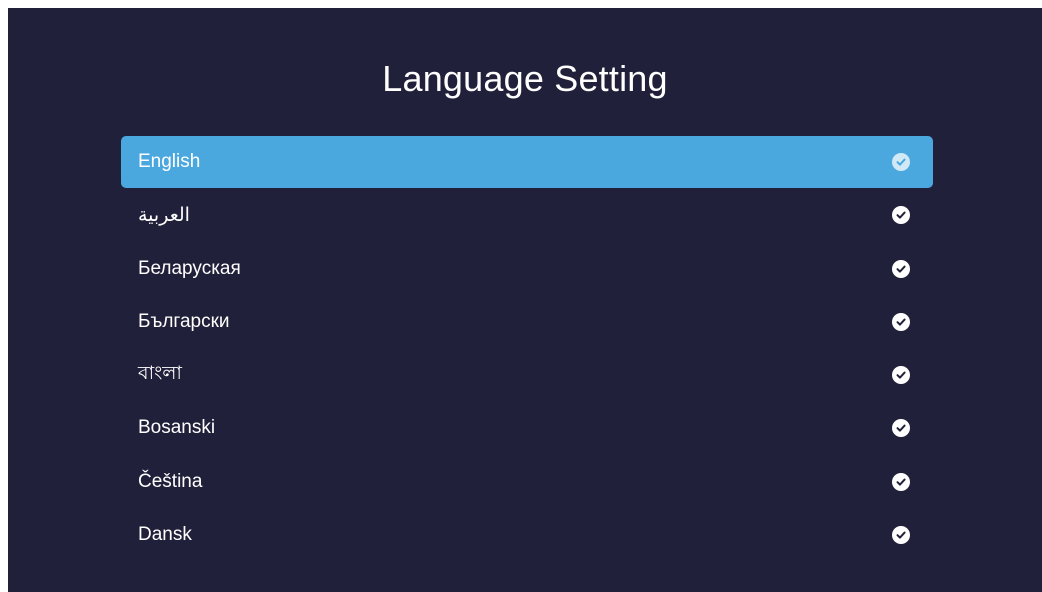  Describe the element at coordinates (527, 322) in the screenshot. I see `language-item-bulgarian: Български` at that location.